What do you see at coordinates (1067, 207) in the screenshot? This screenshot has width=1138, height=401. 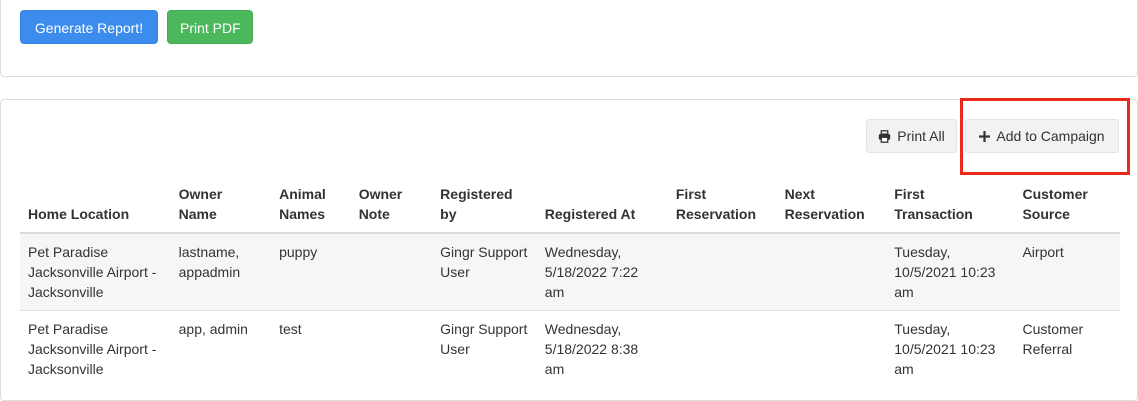 I see `column-header-customer-source: Customer Source` at bounding box center [1067, 207].